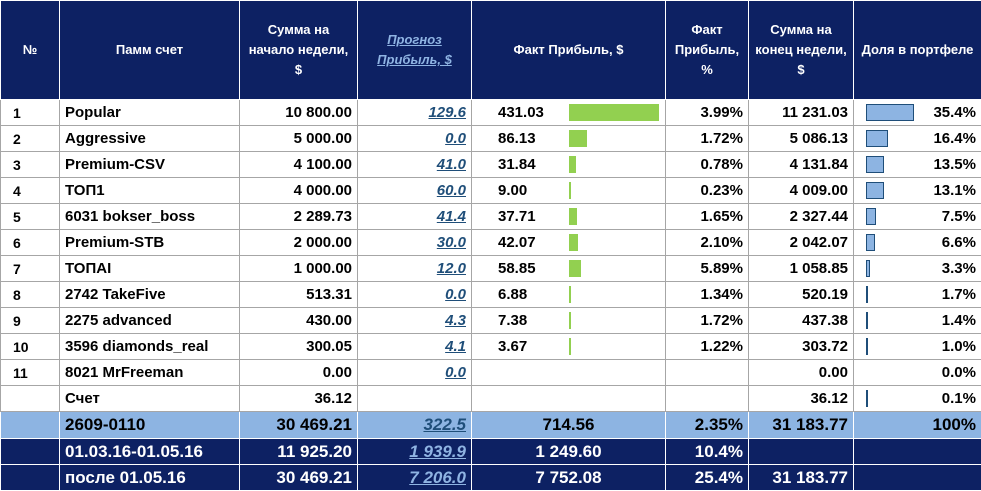 This screenshot has height=491, width=981. I want to click on fact-profit-cell: 6.88, so click(568, 294).